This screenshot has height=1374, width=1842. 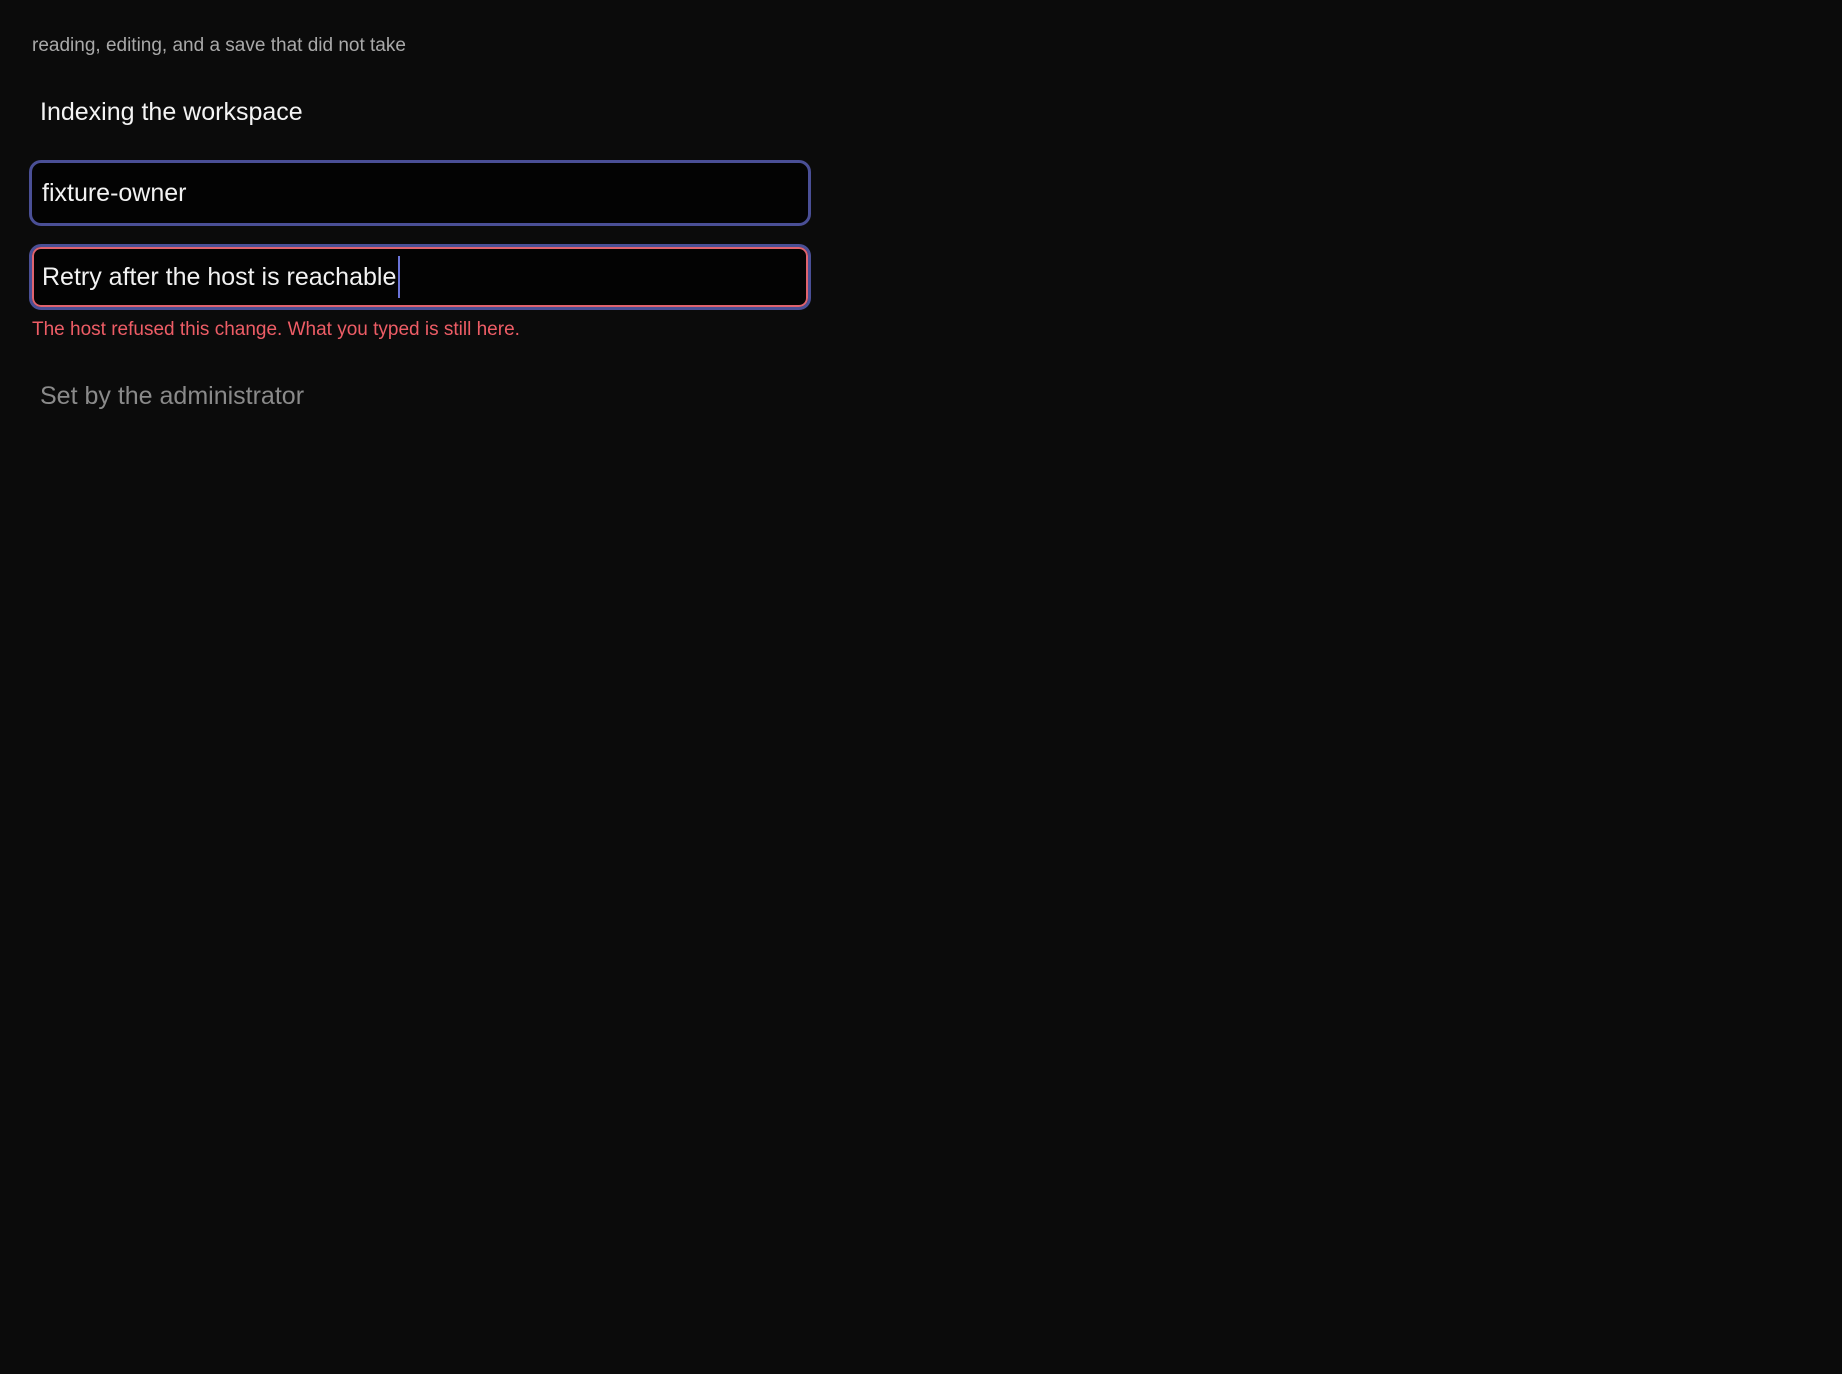 I want to click on owner-field-value: fixture-owner, so click(x=114, y=193).